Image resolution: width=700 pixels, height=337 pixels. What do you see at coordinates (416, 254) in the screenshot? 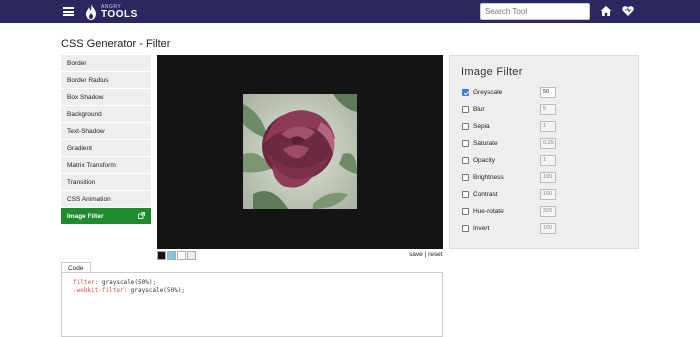
I see `save-link: save` at bounding box center [416, 254].